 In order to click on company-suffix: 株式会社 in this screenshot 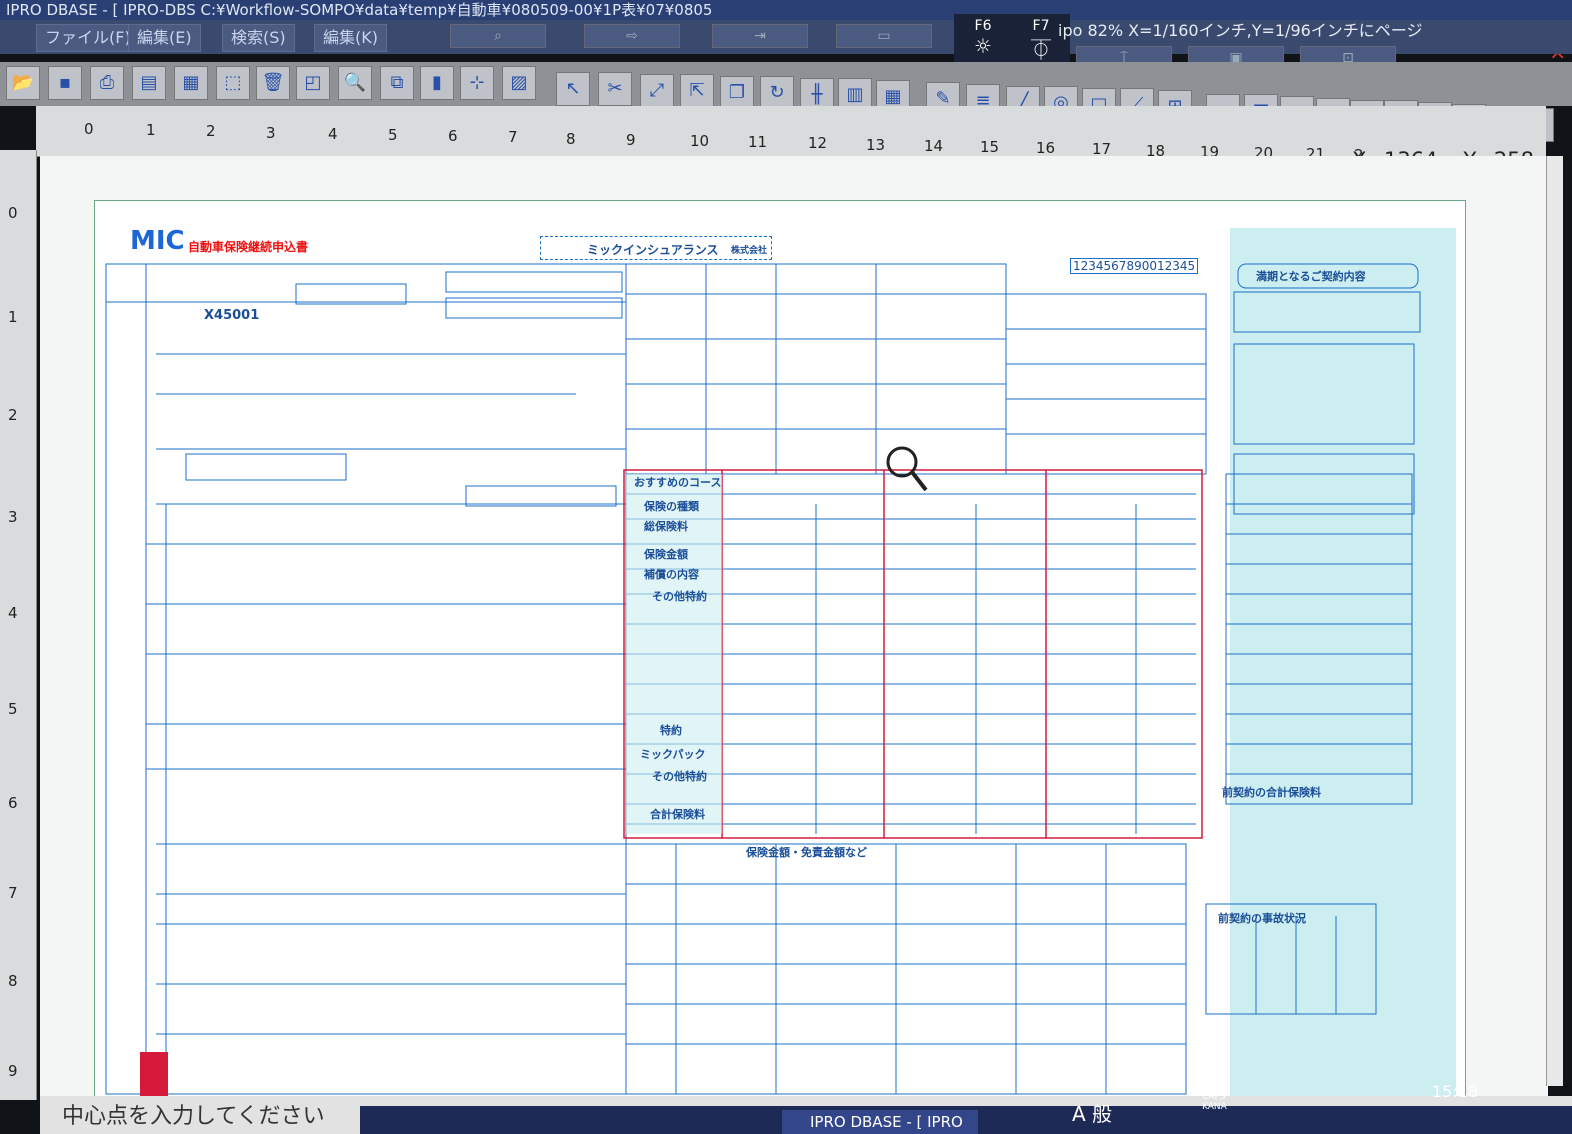, I will do `click(749, 251)`.